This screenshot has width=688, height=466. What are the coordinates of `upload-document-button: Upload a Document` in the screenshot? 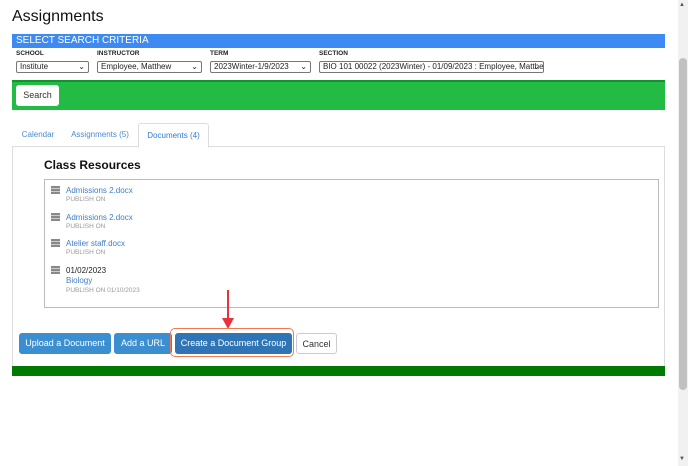 It's located at (65, 343).